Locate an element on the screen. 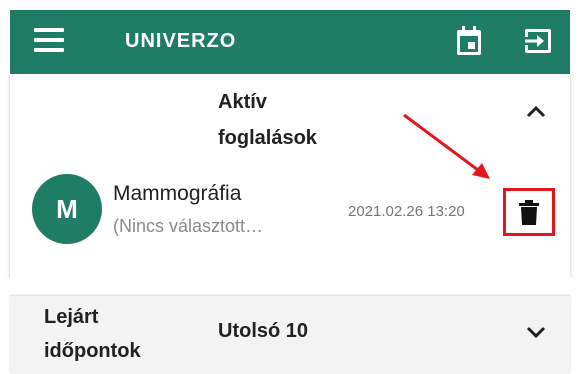  section-title: Aktív foglalások is located at coordinates (267, 120).